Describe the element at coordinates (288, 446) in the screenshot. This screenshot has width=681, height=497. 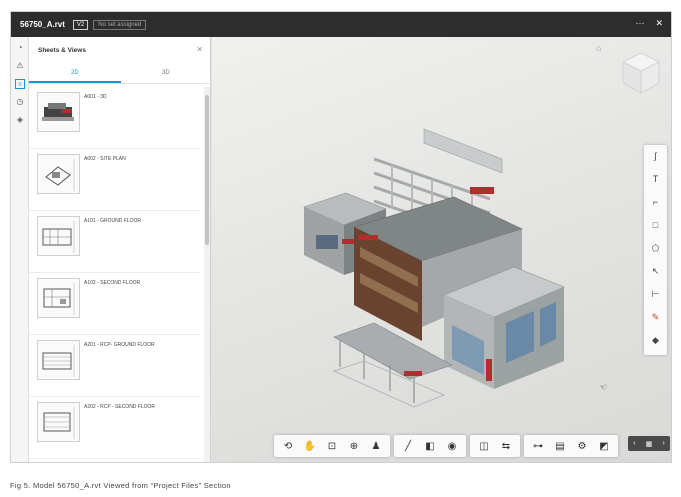
I see `orbit-icon: ⟲` at that location.